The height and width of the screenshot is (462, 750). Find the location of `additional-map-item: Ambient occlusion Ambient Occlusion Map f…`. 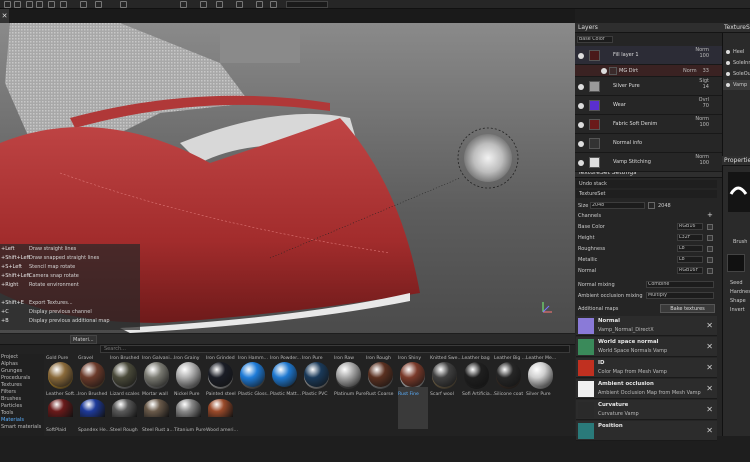

additional-map-item: Ambient occlusion Ambient Occlusion Map f… is located at coordinates (646, 389).